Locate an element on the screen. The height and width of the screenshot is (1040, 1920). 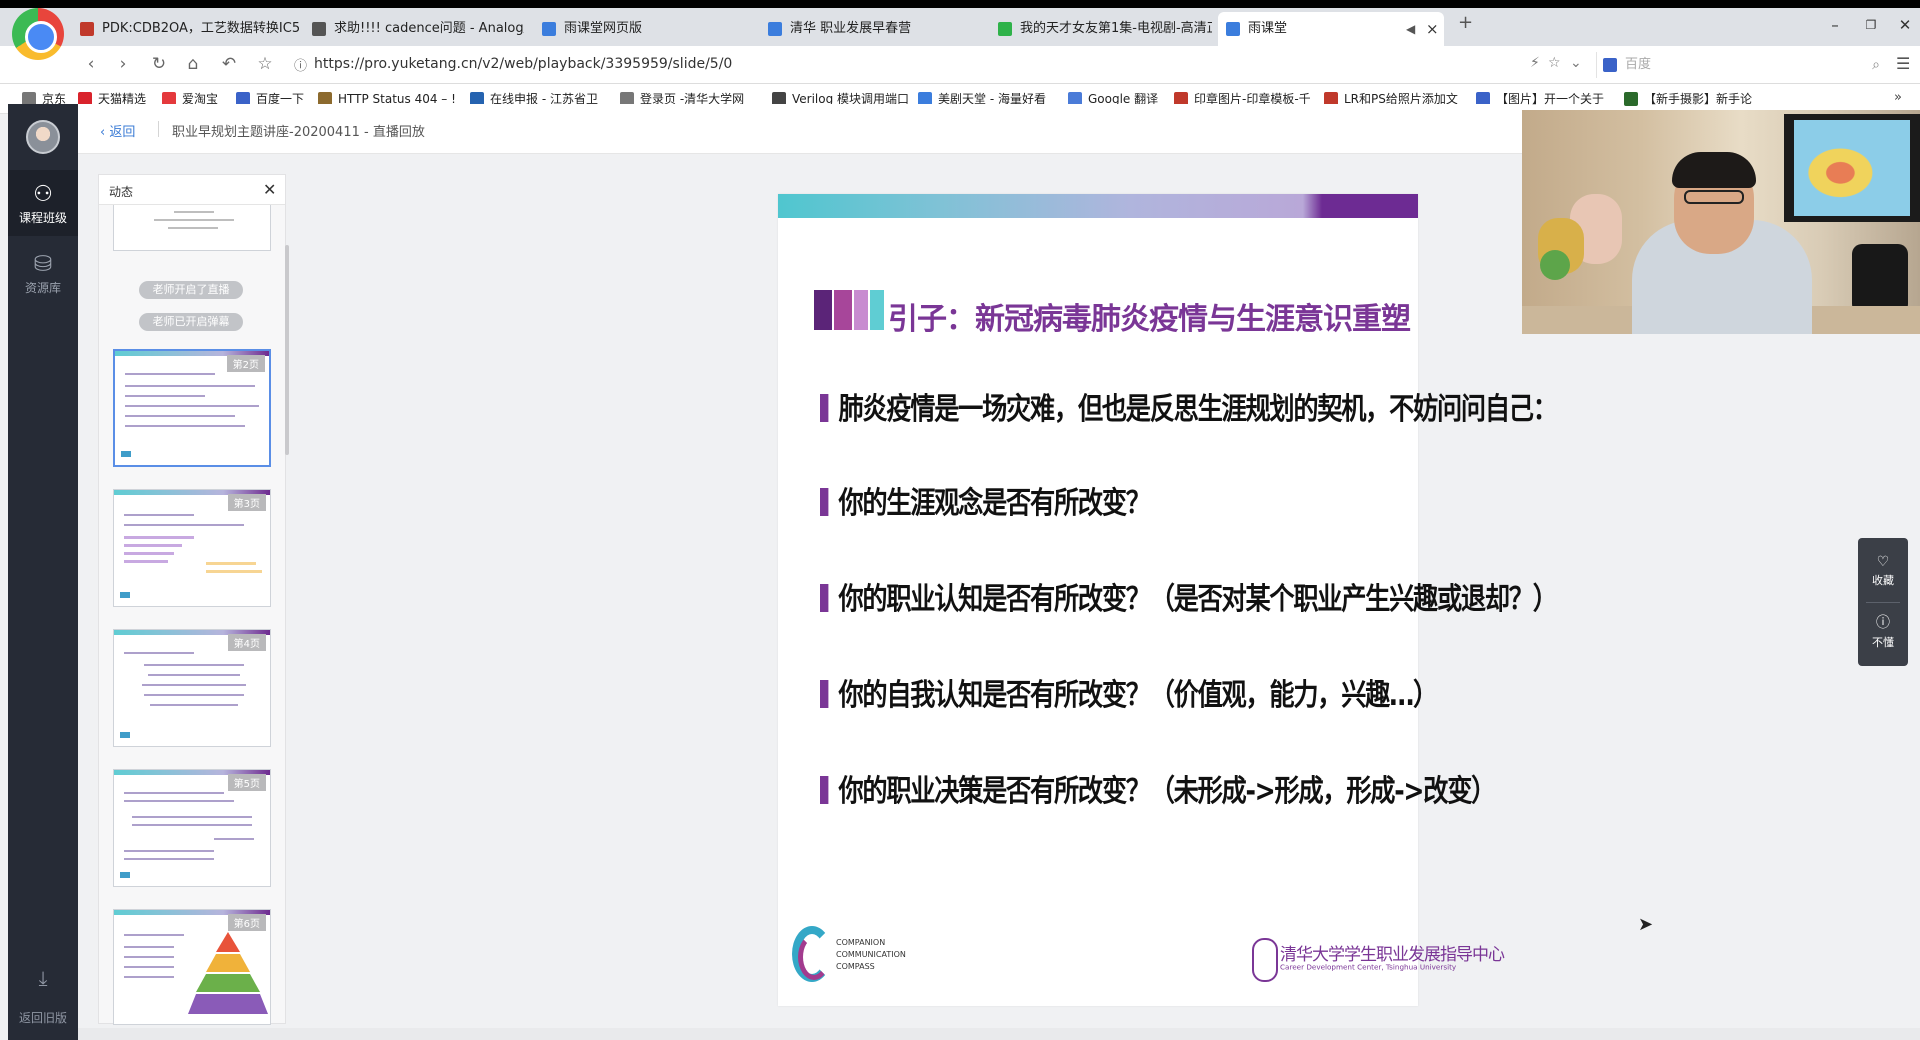
dropdown-chevron-icon: ⌄ is located at coordinates (1576, 63).